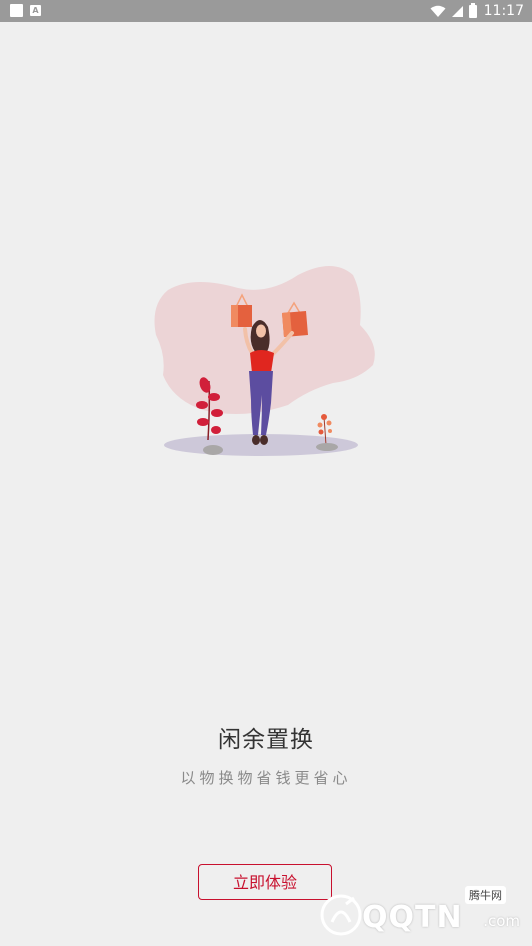 This screenshot has height=946, width=532. Describe the element at coordinates (485, 895) in the screenshot. I see `watermark-tag: 腾牛网` at that location.